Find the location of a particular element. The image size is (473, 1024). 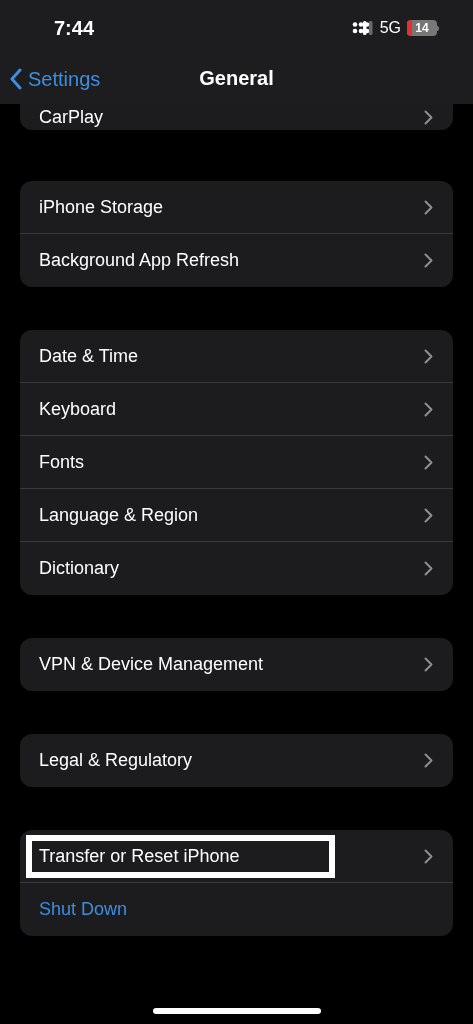

status-time: 7:44 is located at coordinates (74, 28).